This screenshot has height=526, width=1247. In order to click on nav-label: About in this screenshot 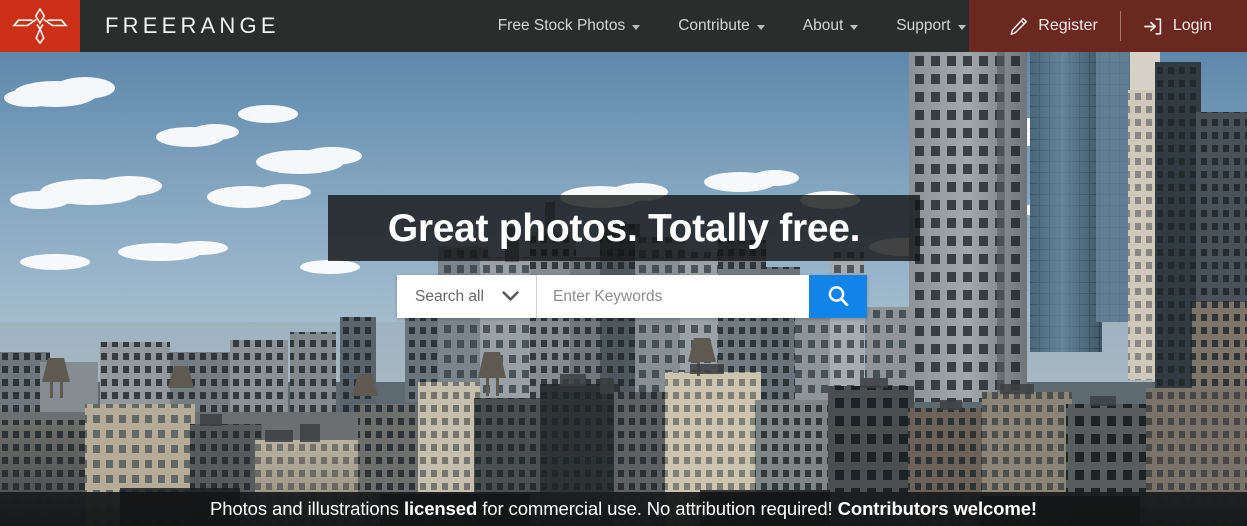, I will do `click(823, 25)`.